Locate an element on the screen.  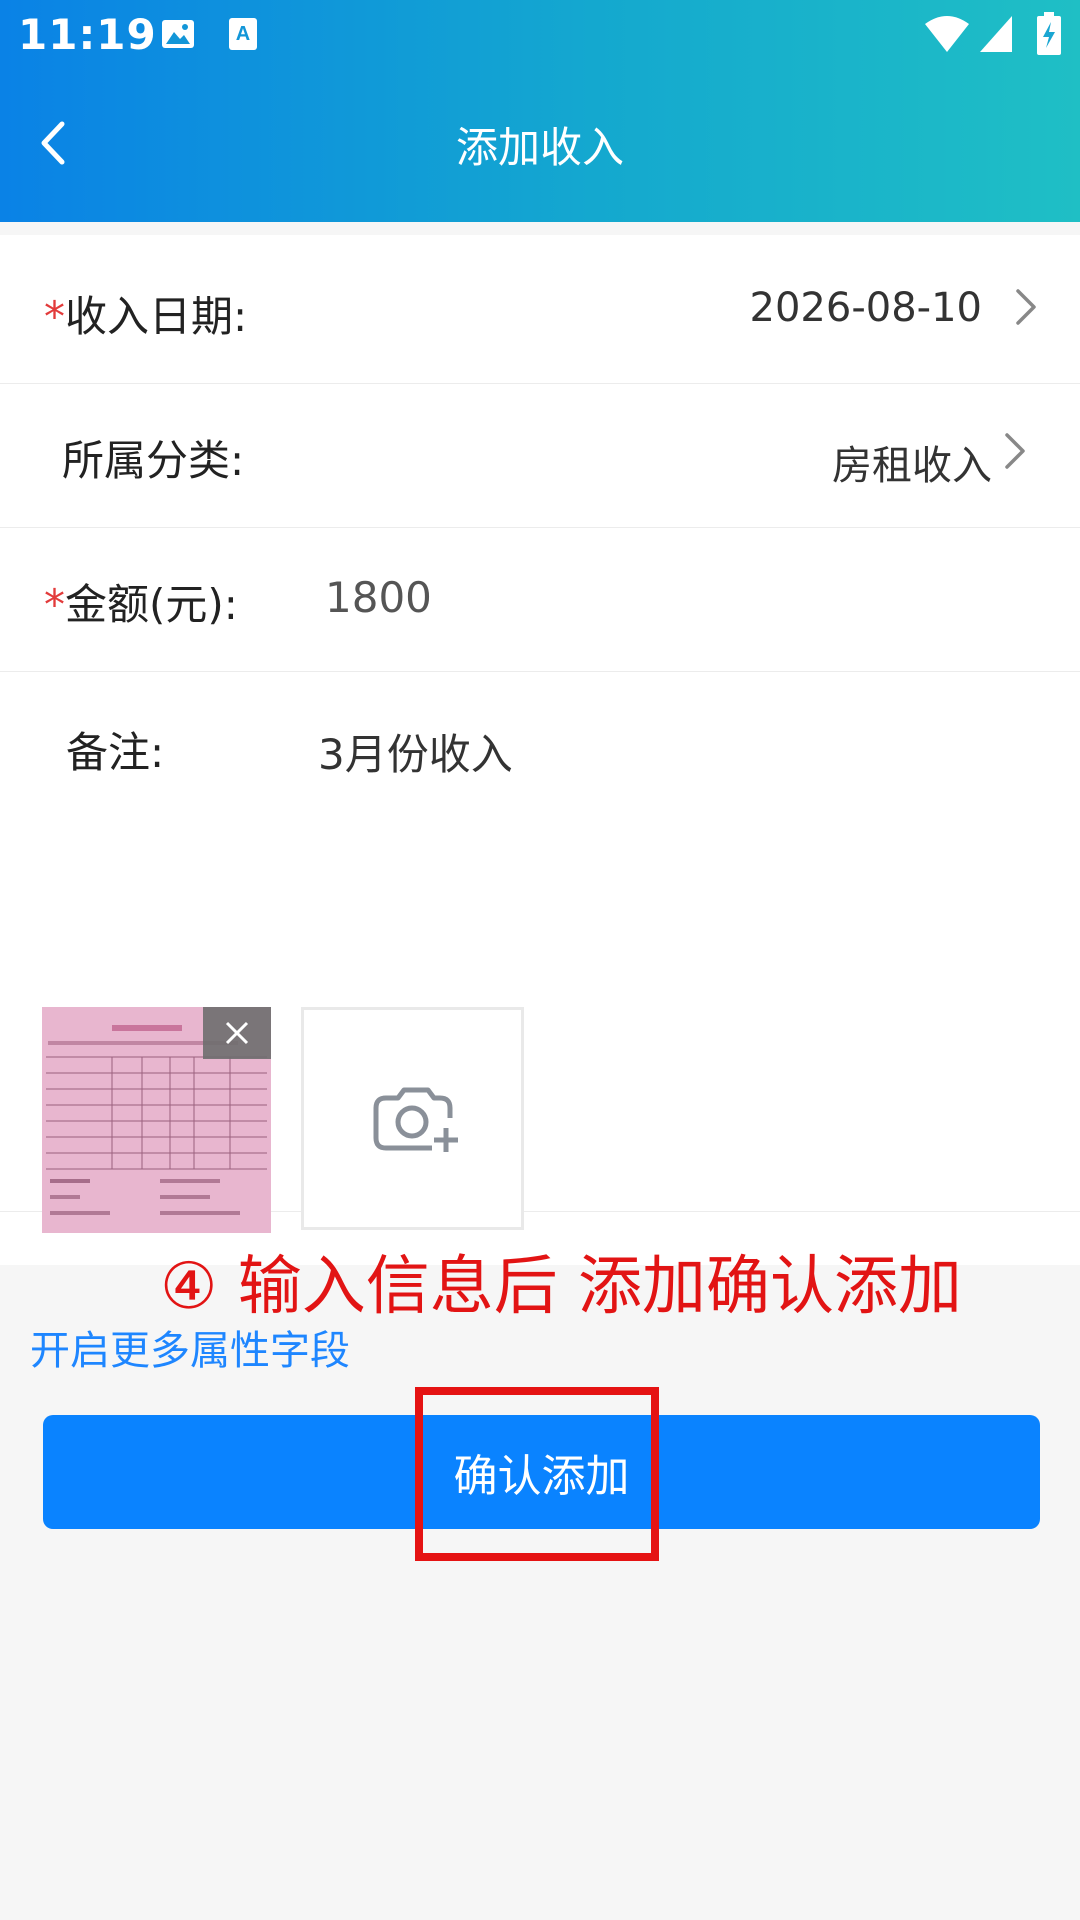
signal-icon is located at coordinates (996, 36).